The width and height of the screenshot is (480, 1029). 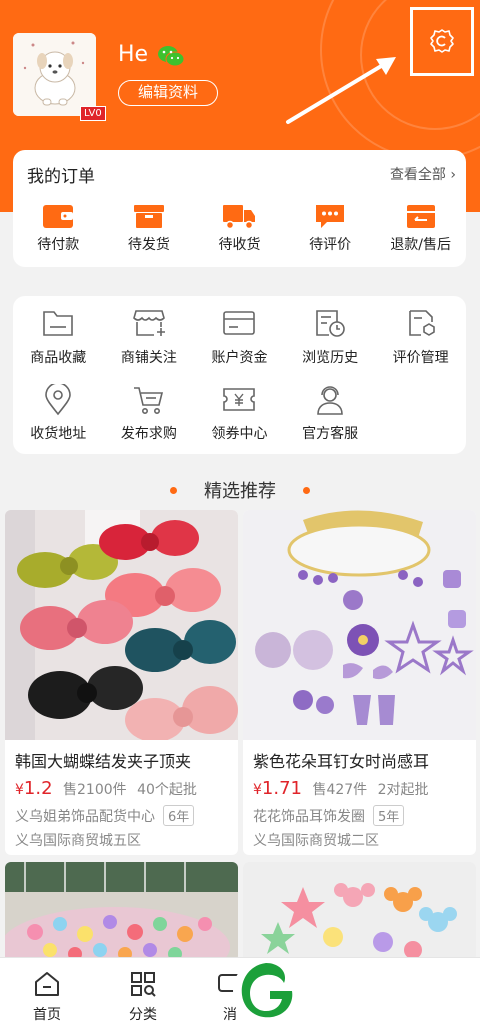 I want to click on order-label: 待收货, so click(x=239, y=245).